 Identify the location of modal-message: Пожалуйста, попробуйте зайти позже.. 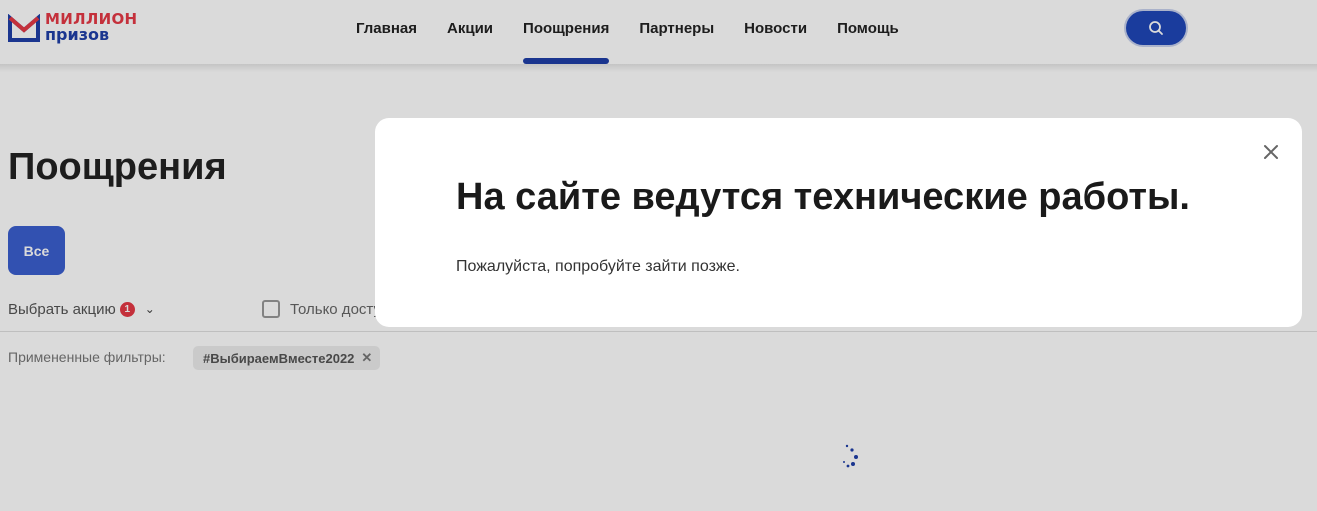
(598, 266).